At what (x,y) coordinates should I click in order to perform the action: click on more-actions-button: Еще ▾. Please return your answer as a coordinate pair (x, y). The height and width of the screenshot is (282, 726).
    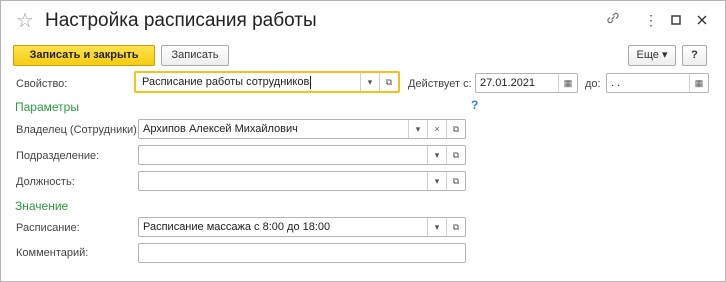
    Looking at the image, I should click on (652, 55).